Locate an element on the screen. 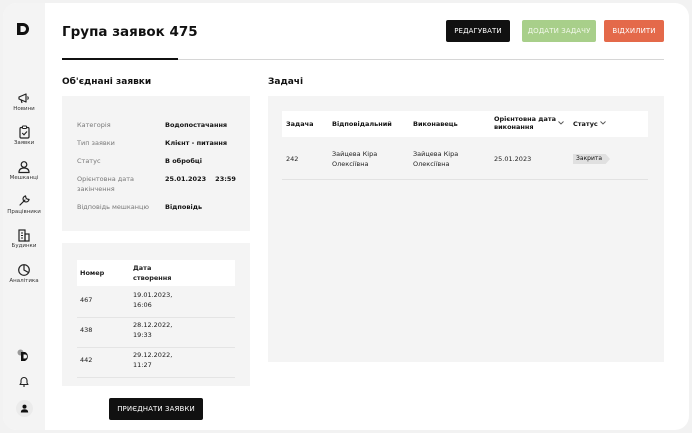 This screenshot has height=433, width=692. avatar is located at coordinates (24, 408).